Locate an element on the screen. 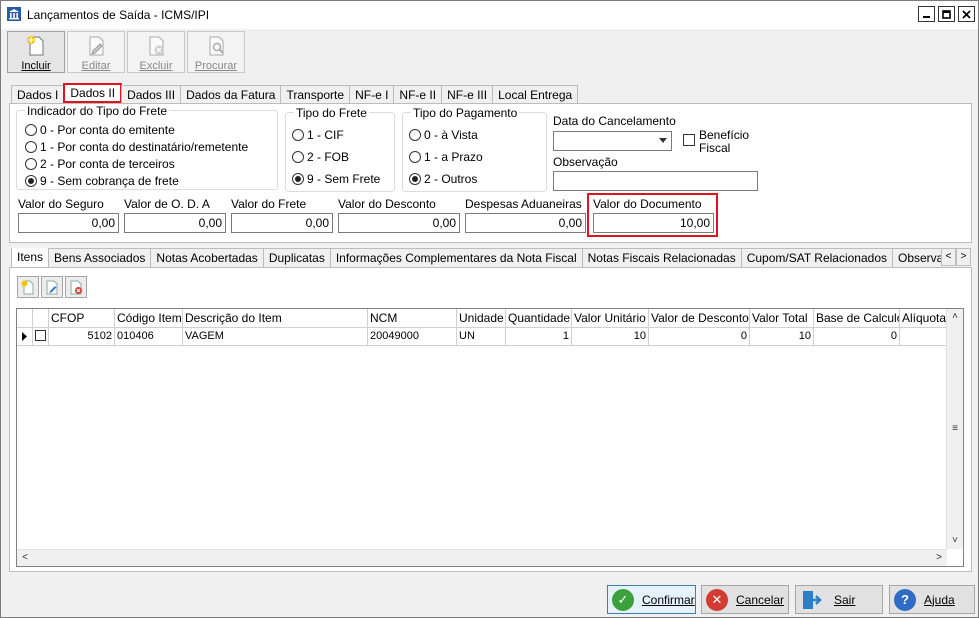  sair-button: Sair is located at coordinates (839, 599).